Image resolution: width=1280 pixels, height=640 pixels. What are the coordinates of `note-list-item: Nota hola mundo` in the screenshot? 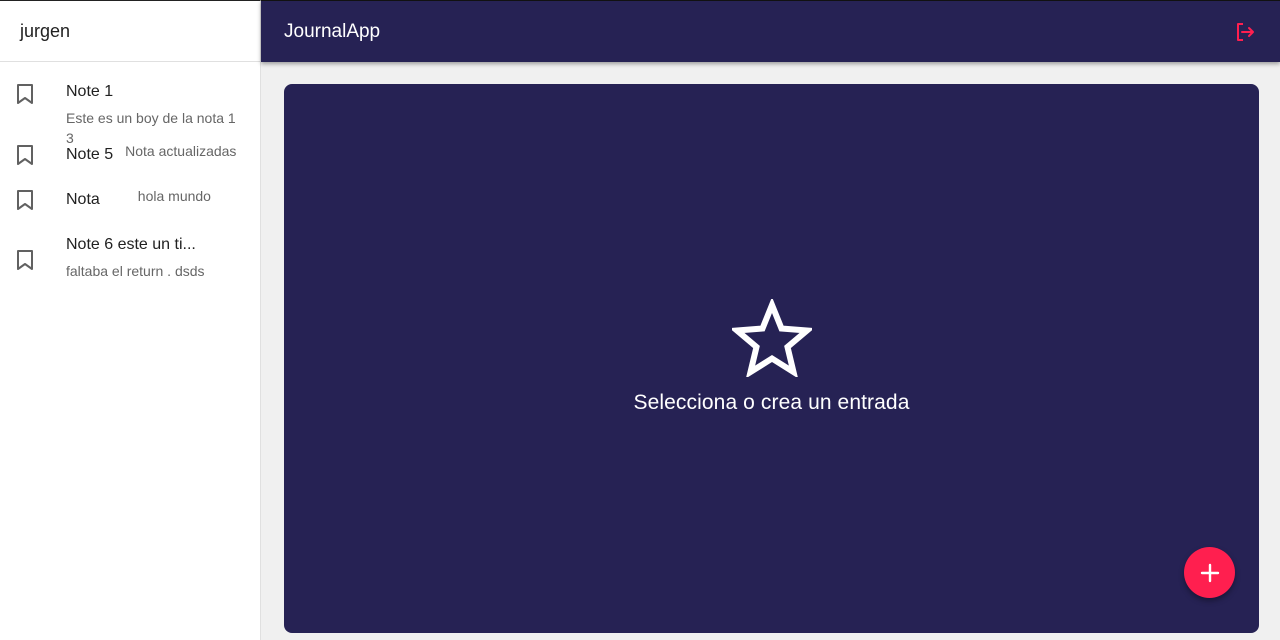 It's located at (130, 203).